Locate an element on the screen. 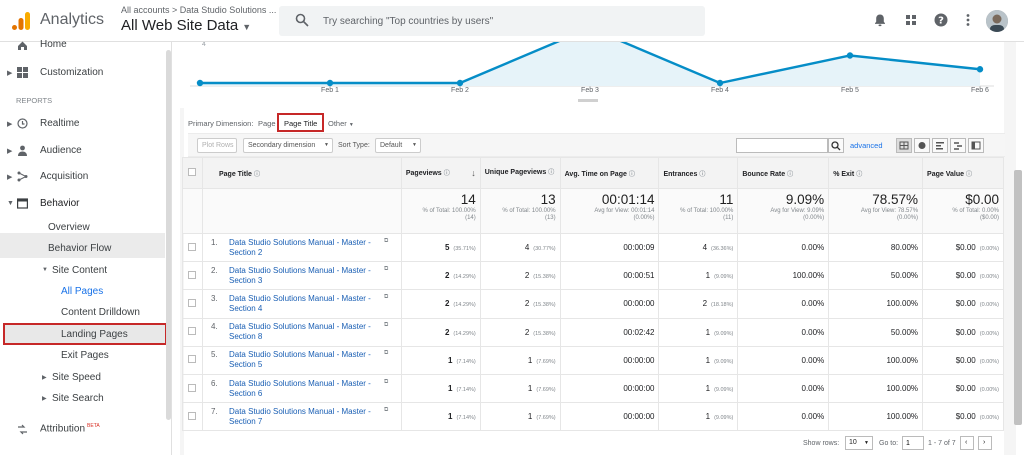 The width and height of the screenshot is (1024, 455). sidebar-item-landing-pages: Landing Pages is located at coordinates (94, 334).